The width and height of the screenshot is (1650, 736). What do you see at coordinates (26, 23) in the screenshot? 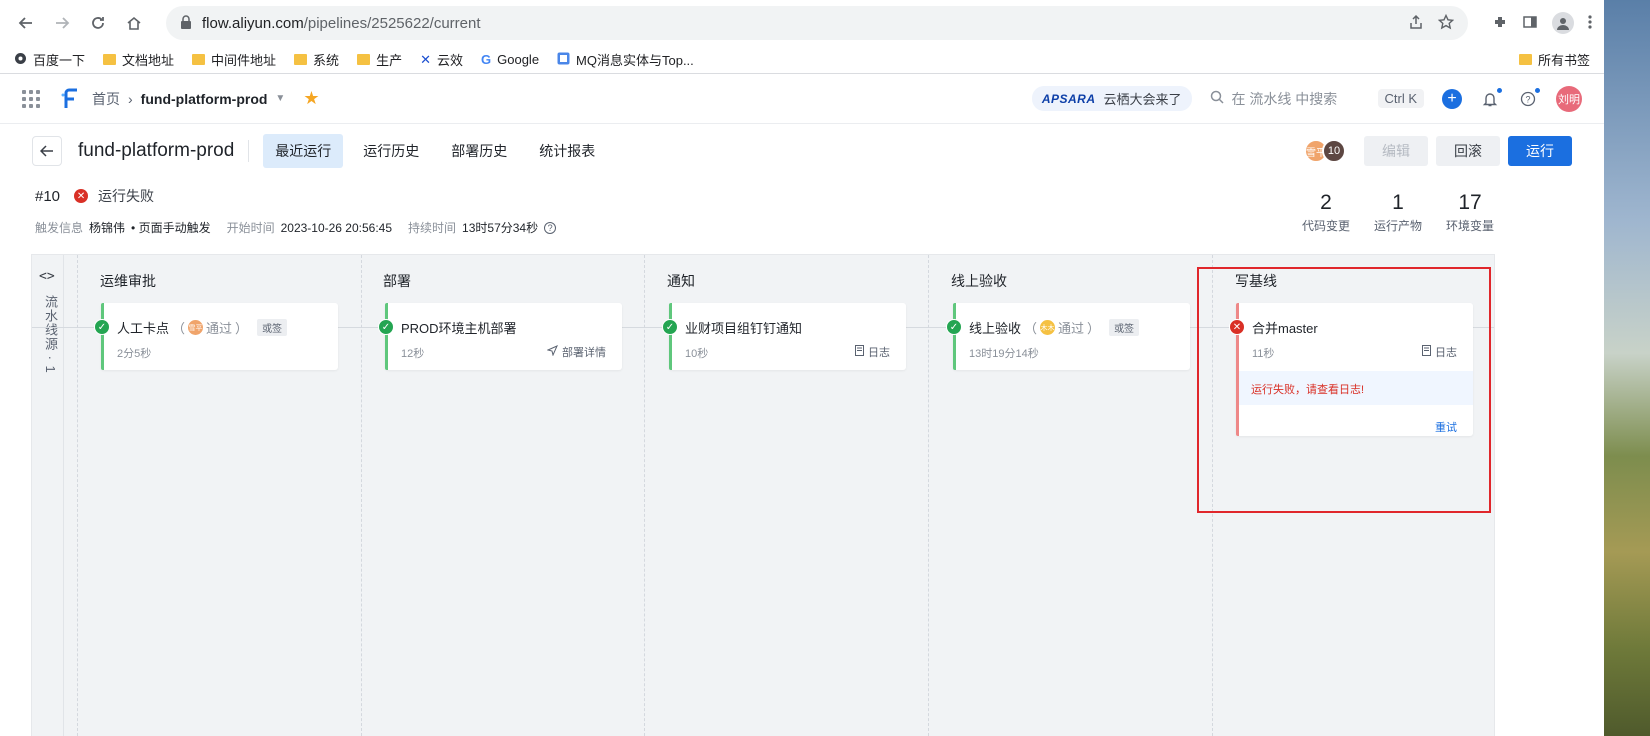
I see `back-arrow-icon` at bounding box center [26, 23].